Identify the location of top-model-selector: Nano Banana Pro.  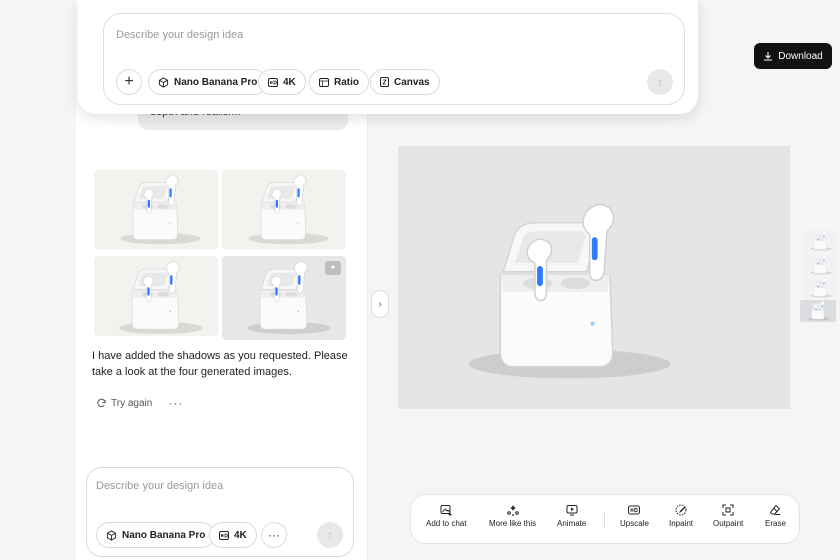
(208, 82).